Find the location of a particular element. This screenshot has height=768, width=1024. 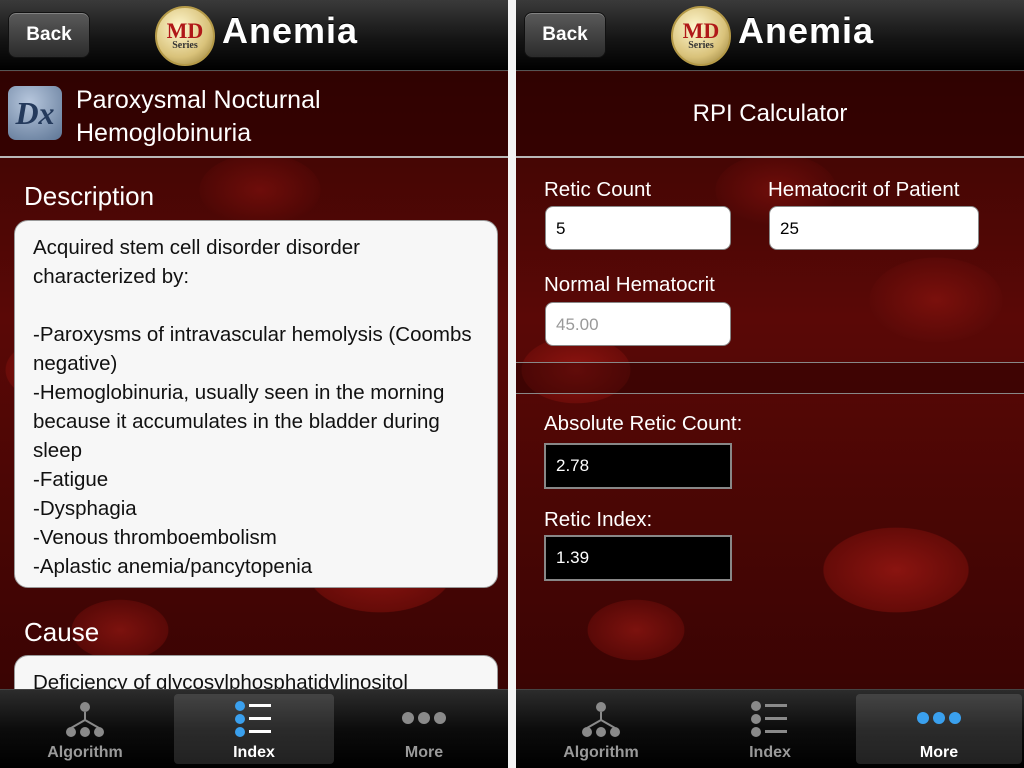

absolute-retic-output: 2.78 is located at coordinates (638, 466).